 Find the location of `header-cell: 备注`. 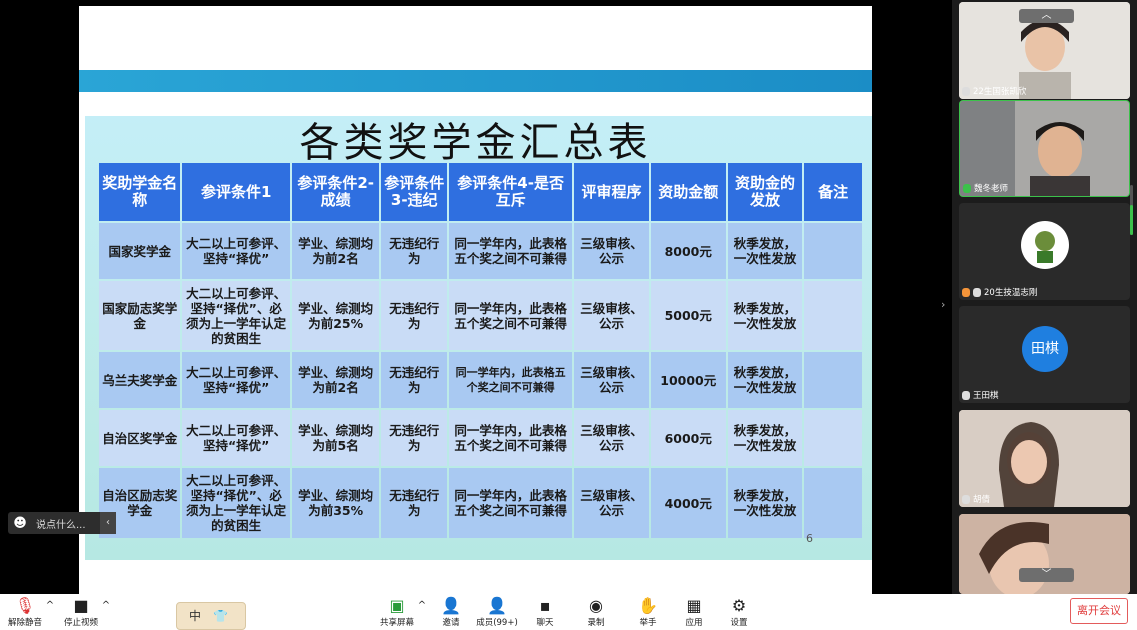

header-cell: 备注 is located at coordinates (833, 192).